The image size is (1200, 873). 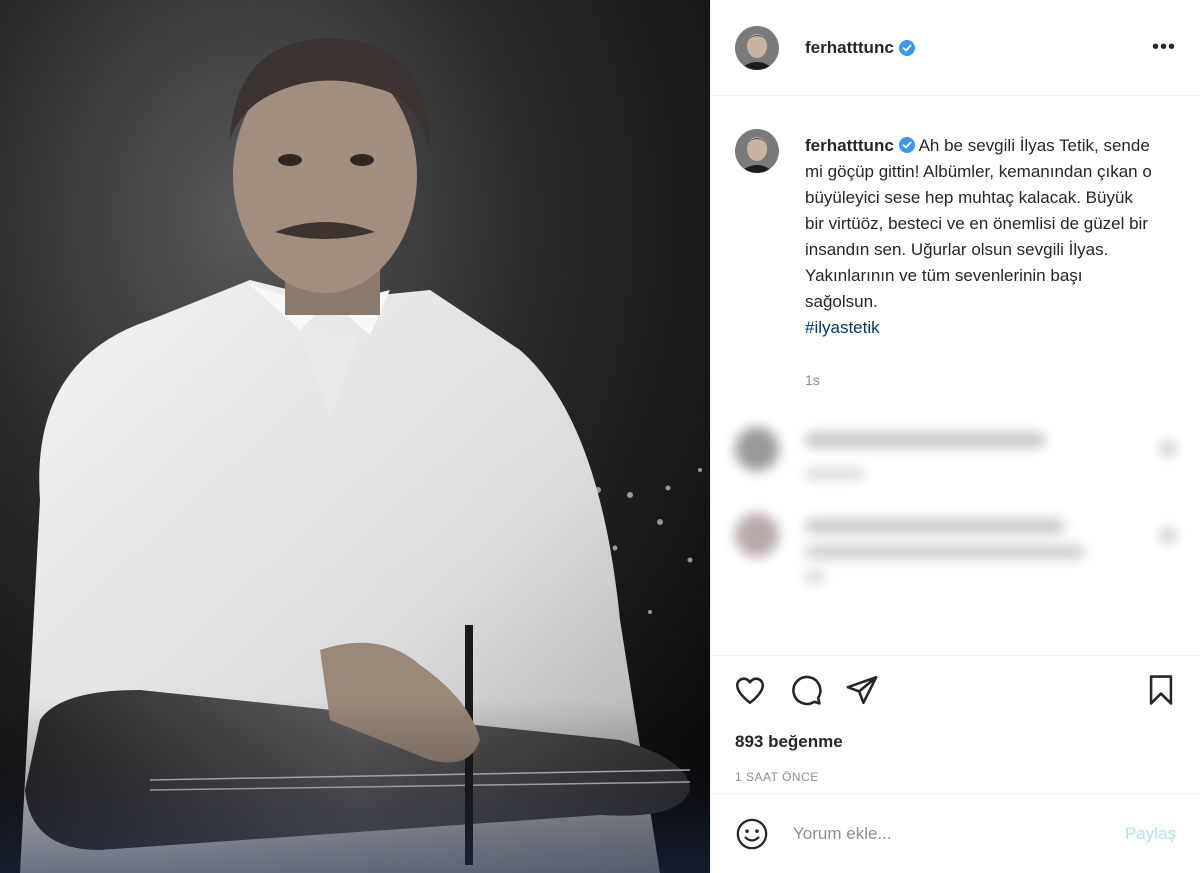 I want to click on likes-count: 893 beğenme, so click(x=956, y=742).